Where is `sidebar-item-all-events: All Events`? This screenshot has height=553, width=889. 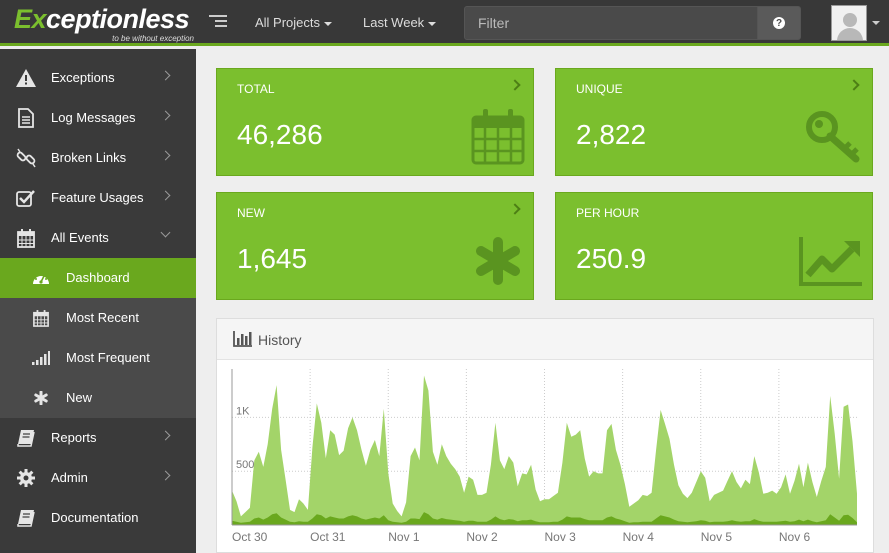
sidebar-item-all-events: All Events is located at coordinates (98, 238).